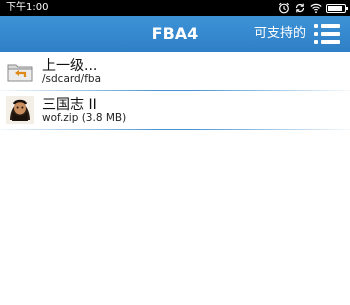 The image size is (350, 305). I want to click on list-item-parent-folder: 上一级... /sdcard/fba, so click(175, 71).